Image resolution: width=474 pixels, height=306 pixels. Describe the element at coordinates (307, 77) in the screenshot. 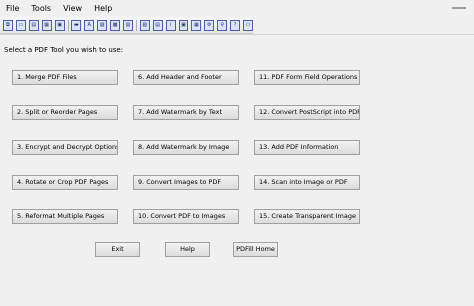

I see `tool-form-fields-button: 11. PDF Form Field Operations` at that location.